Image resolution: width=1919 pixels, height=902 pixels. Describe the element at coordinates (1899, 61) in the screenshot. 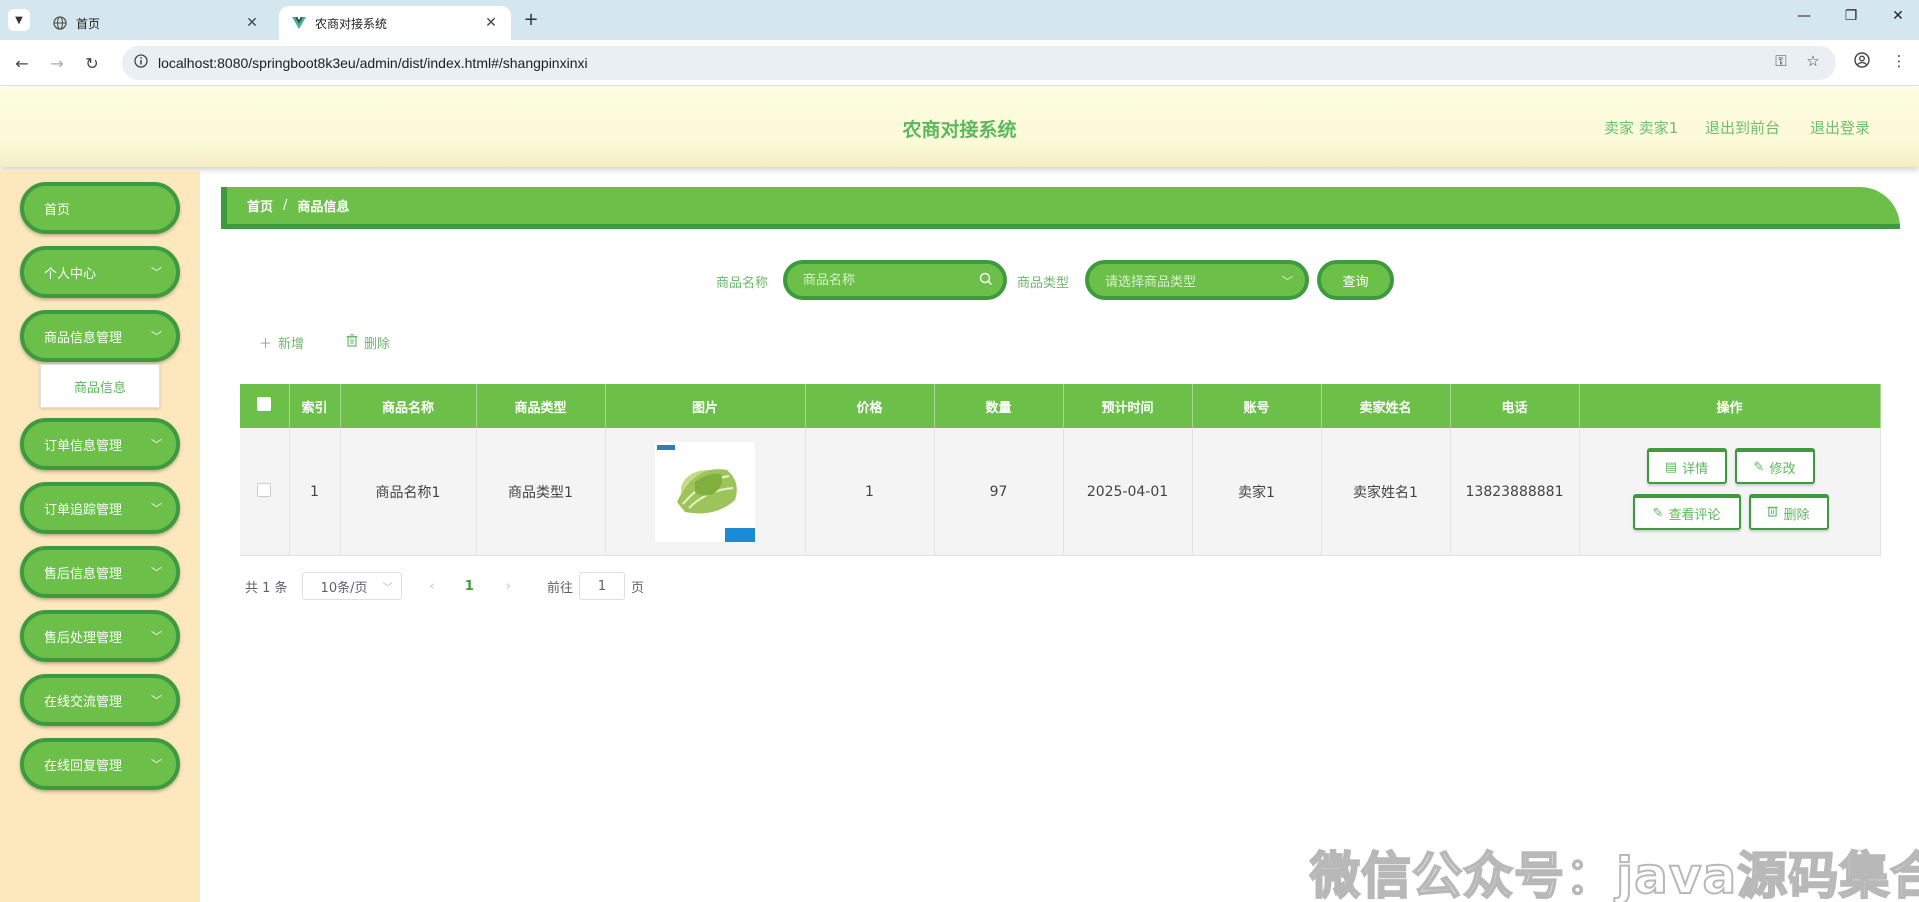

I see `more-menu-icon: ⋮` at that location.